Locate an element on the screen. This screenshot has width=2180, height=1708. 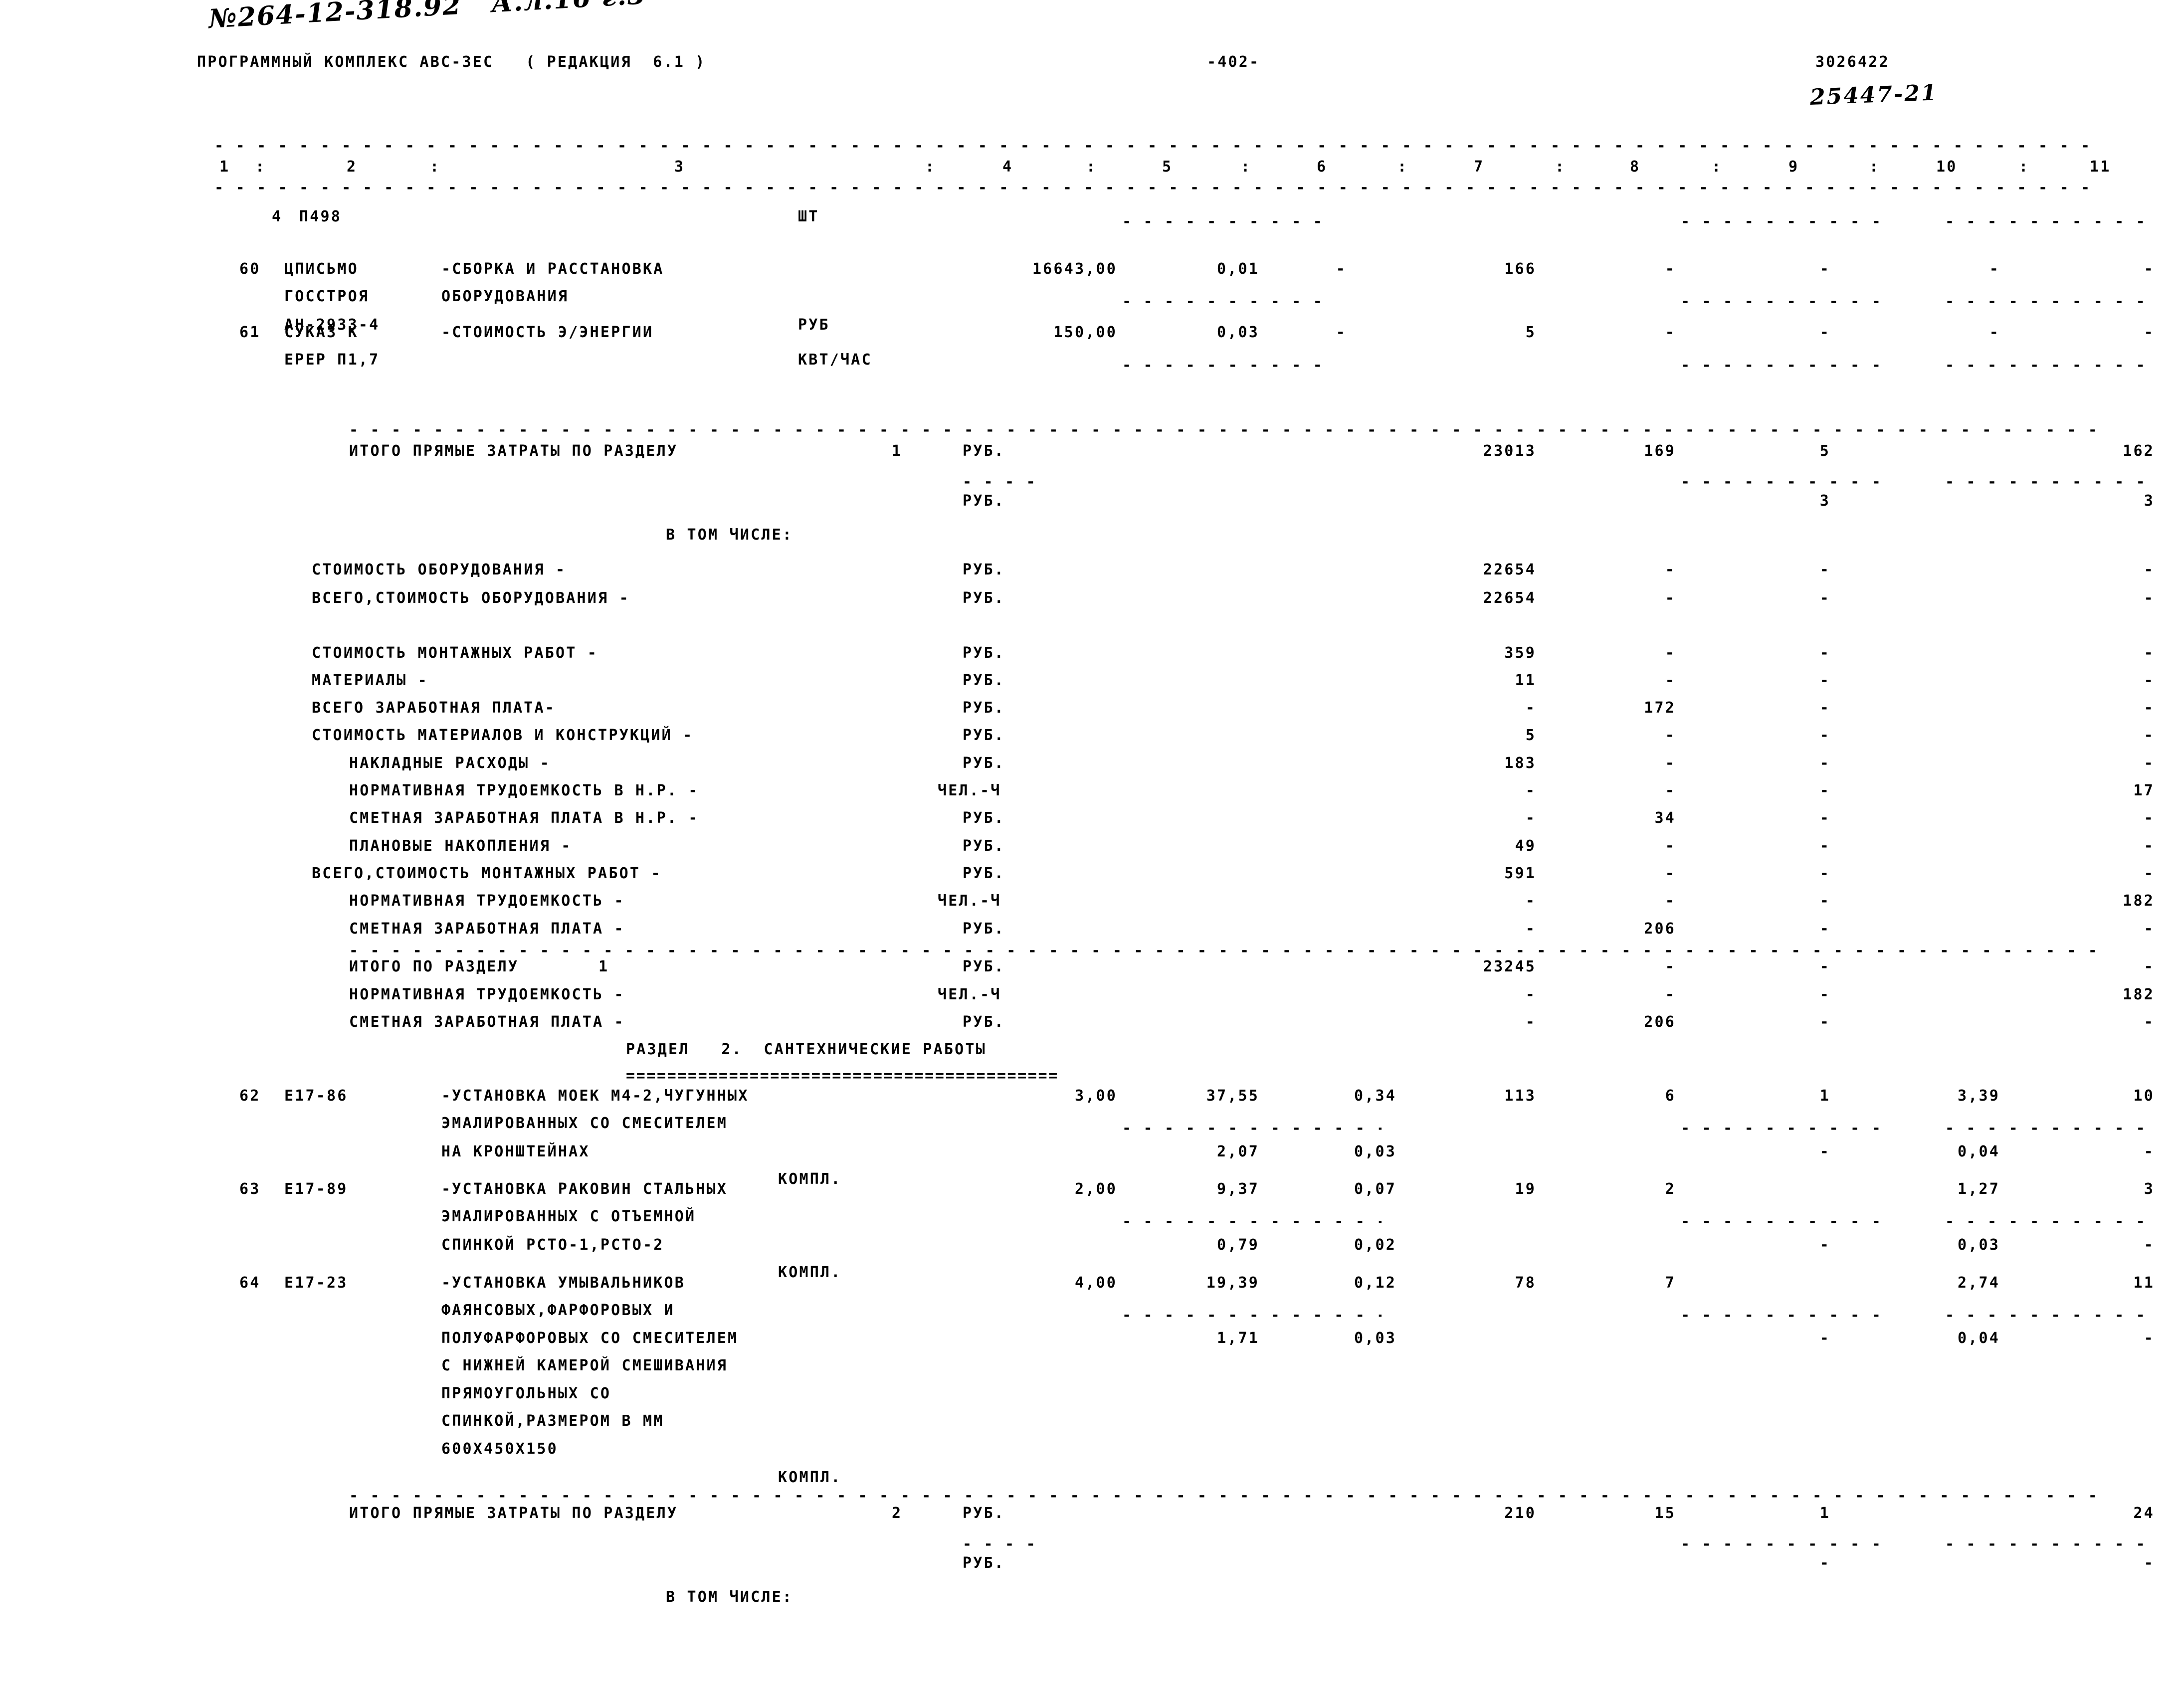
section2-total-c9: 1 is located at coordinates (1824, 1513).